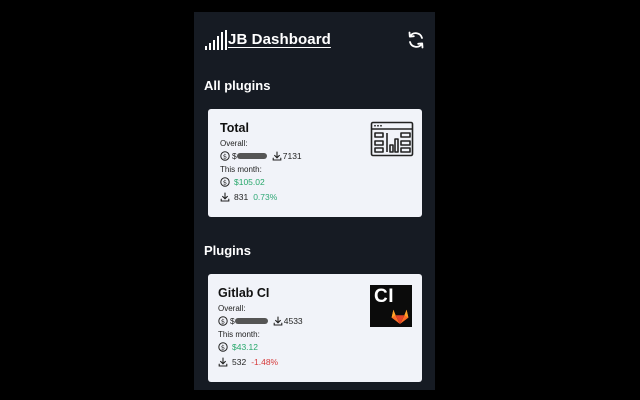  I want to click on month-revenue: $105.02, so click(249, 182).